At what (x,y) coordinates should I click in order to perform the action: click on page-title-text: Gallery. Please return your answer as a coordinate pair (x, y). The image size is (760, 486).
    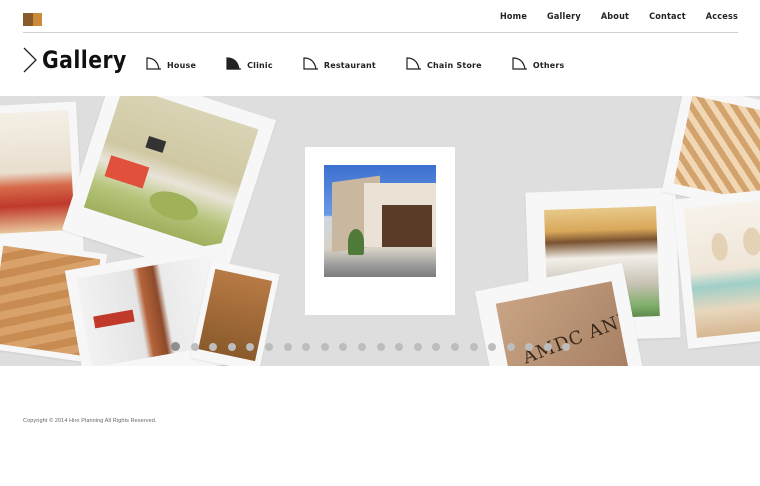
    Looking at the image, I should click on (84, 60).